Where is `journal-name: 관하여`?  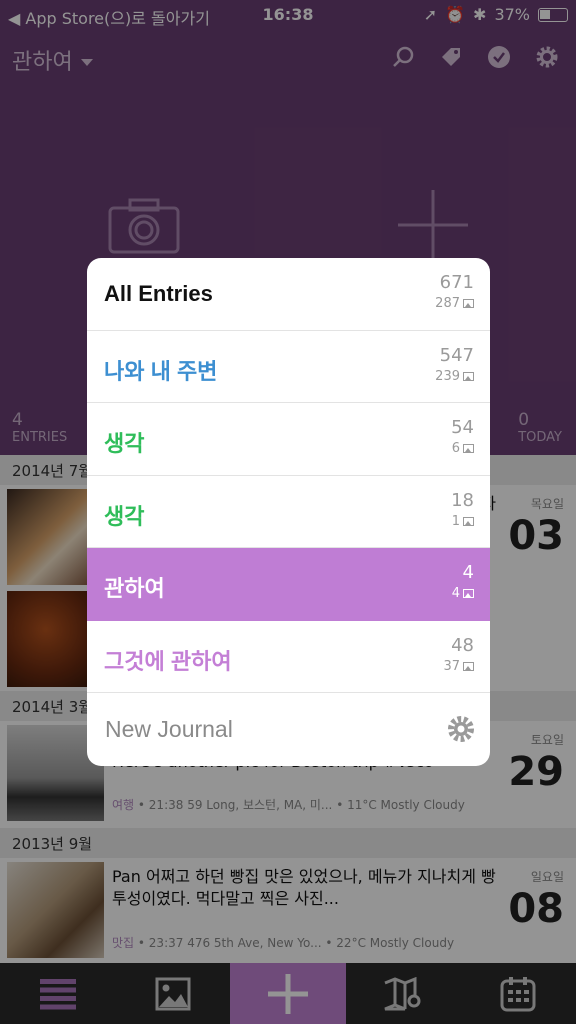 journal-name: 관하여 is located at coordinates (134, 588).